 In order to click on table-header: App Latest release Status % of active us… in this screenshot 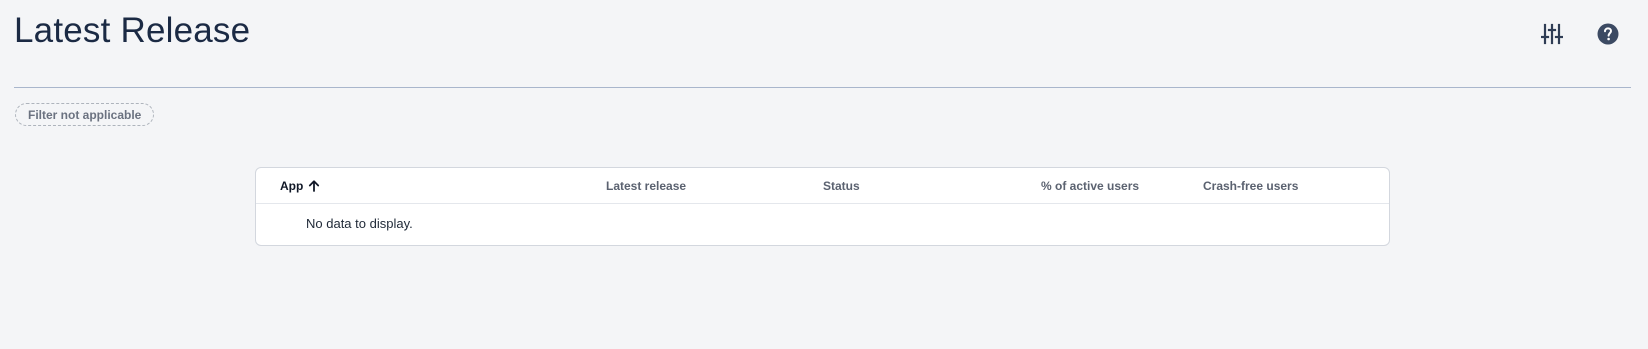, I will do `click(822, 186)`.